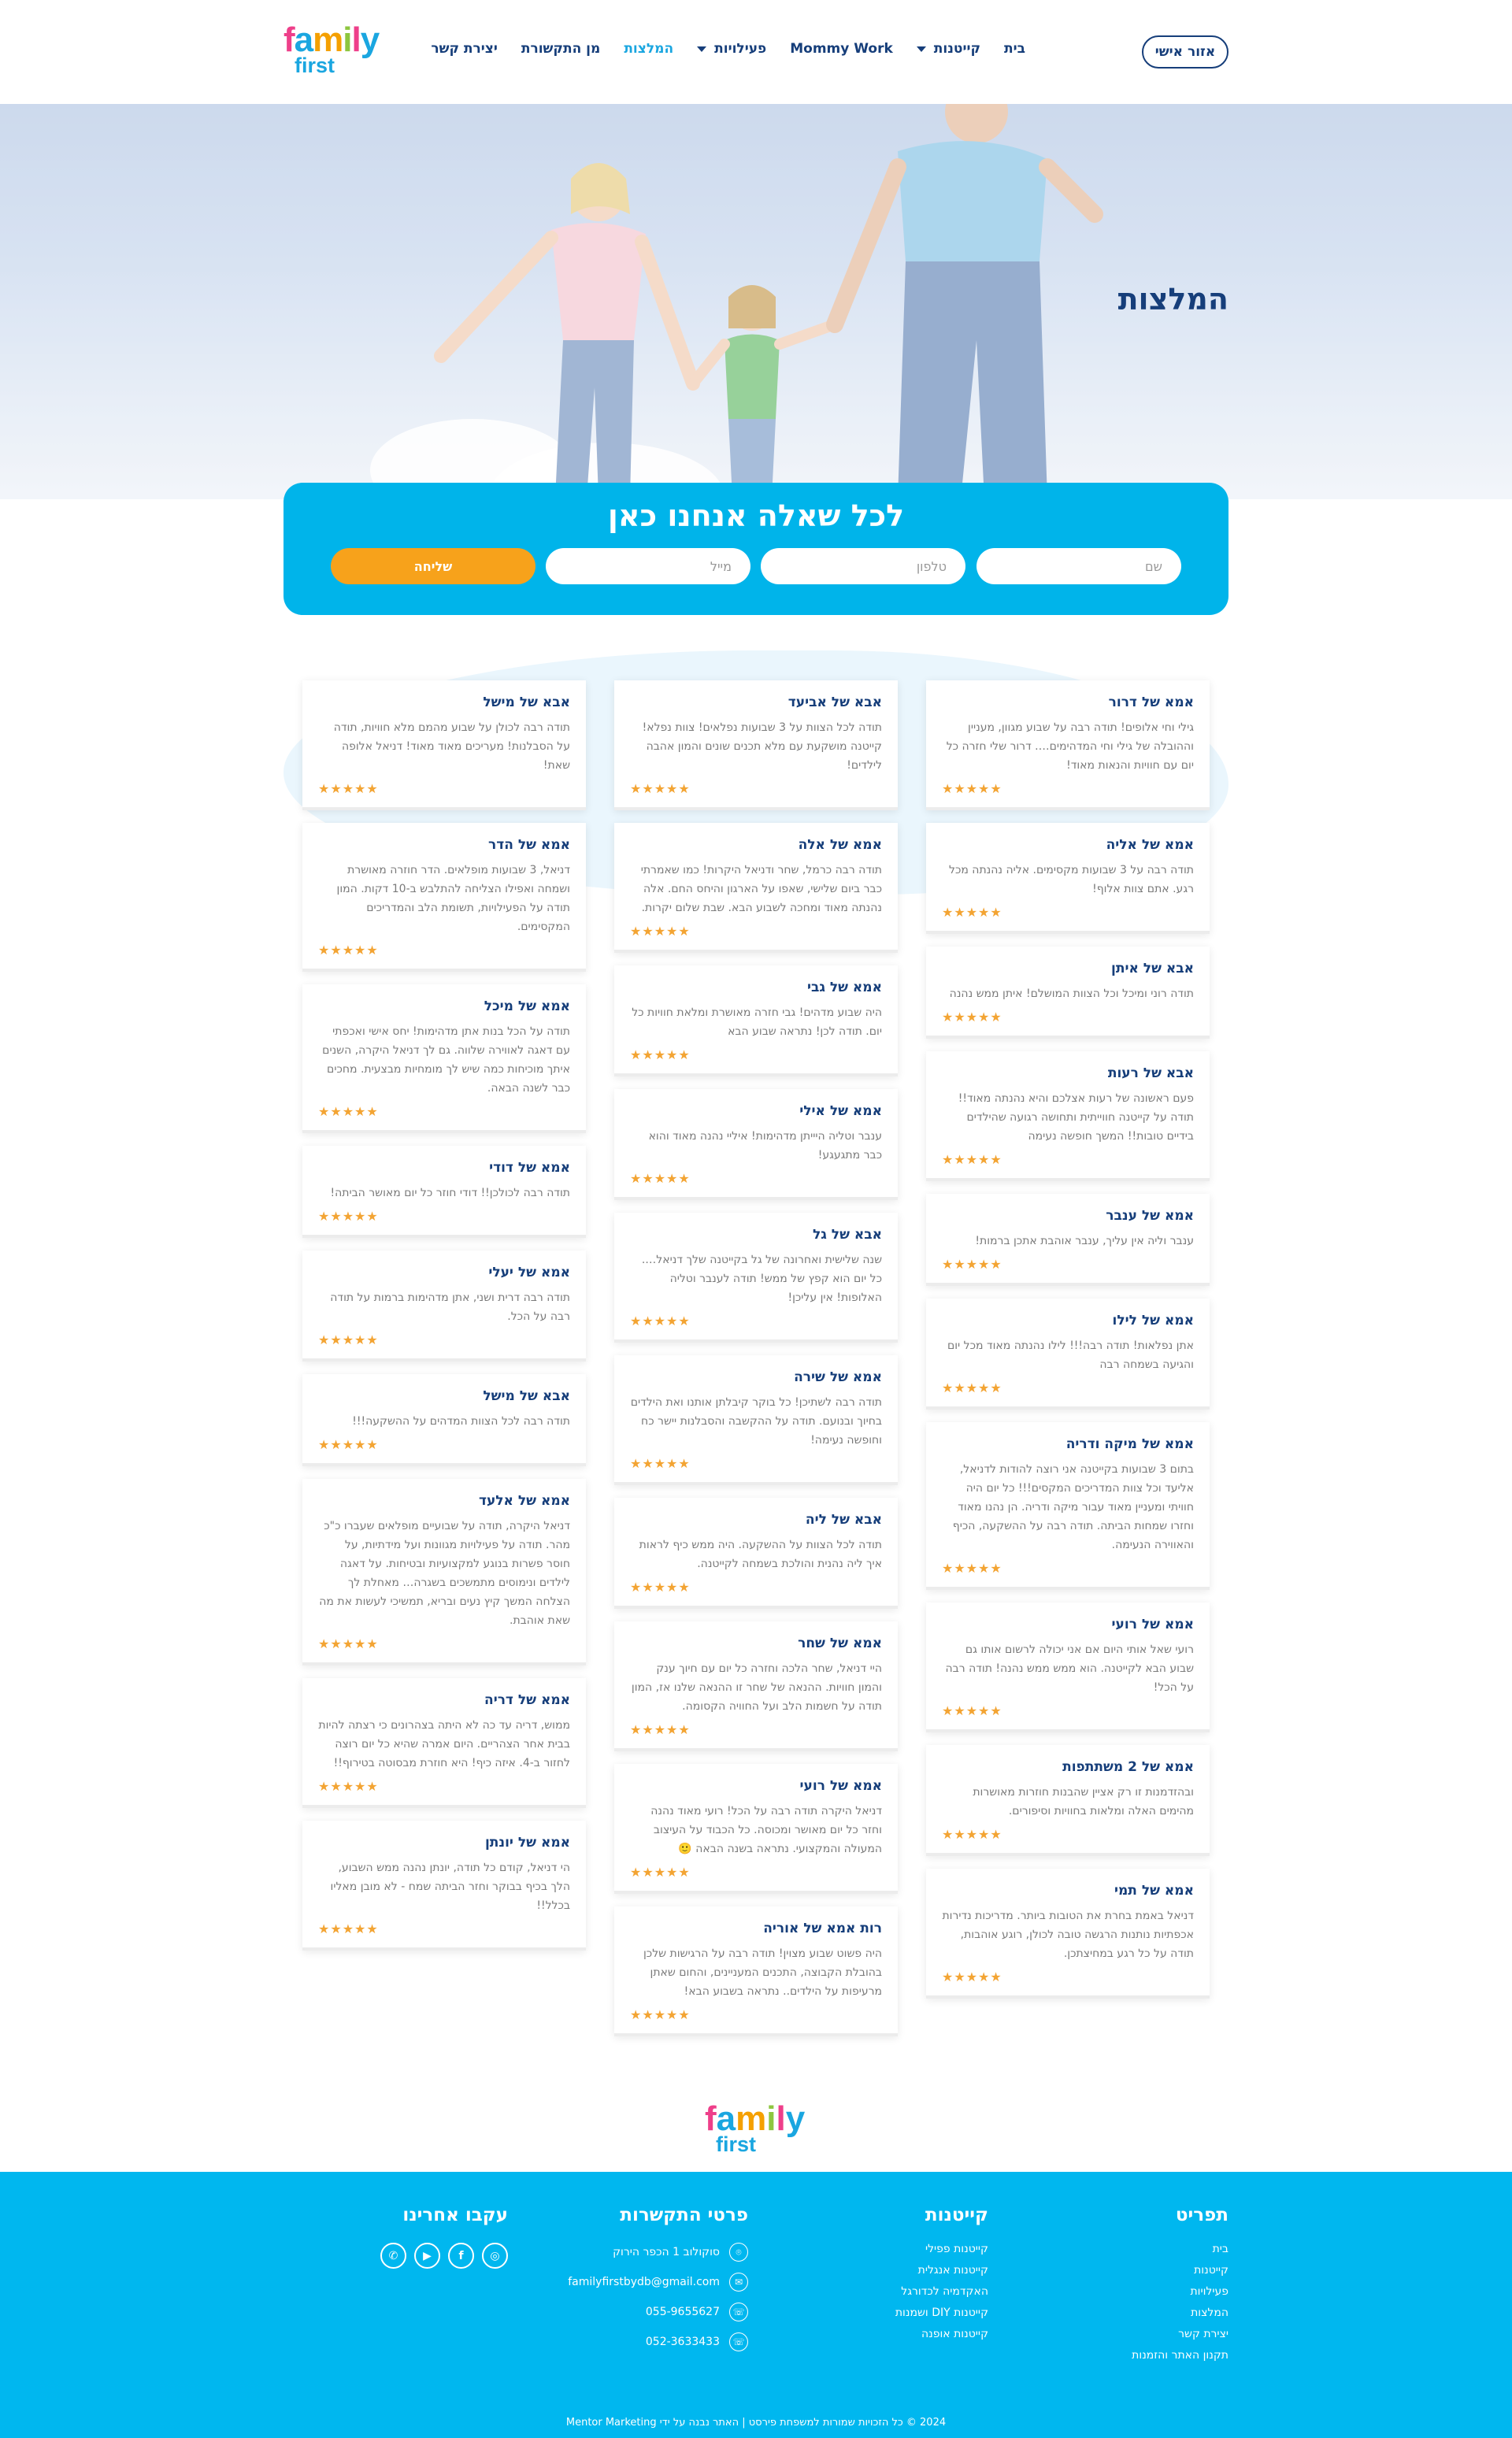 This screenshot has height=2438, width=1512. What do you see at coordinates (1078, 566) in the screenshot?
I see `name-input: שם` at bounding box center [1078, 566].